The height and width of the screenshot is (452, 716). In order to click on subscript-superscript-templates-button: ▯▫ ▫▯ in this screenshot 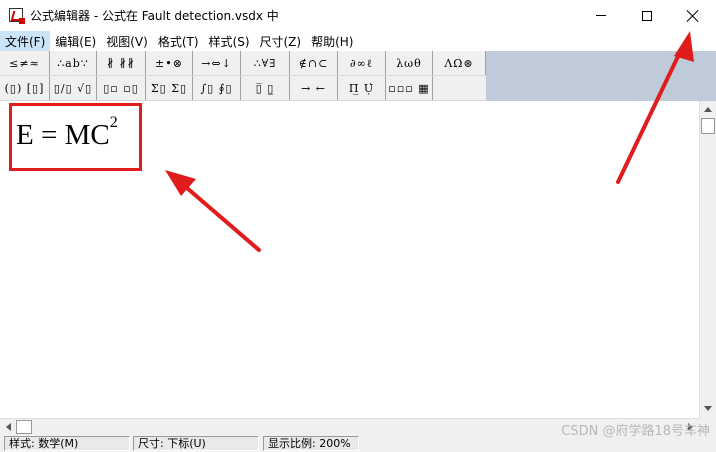, I will do `click(121, 88)`.